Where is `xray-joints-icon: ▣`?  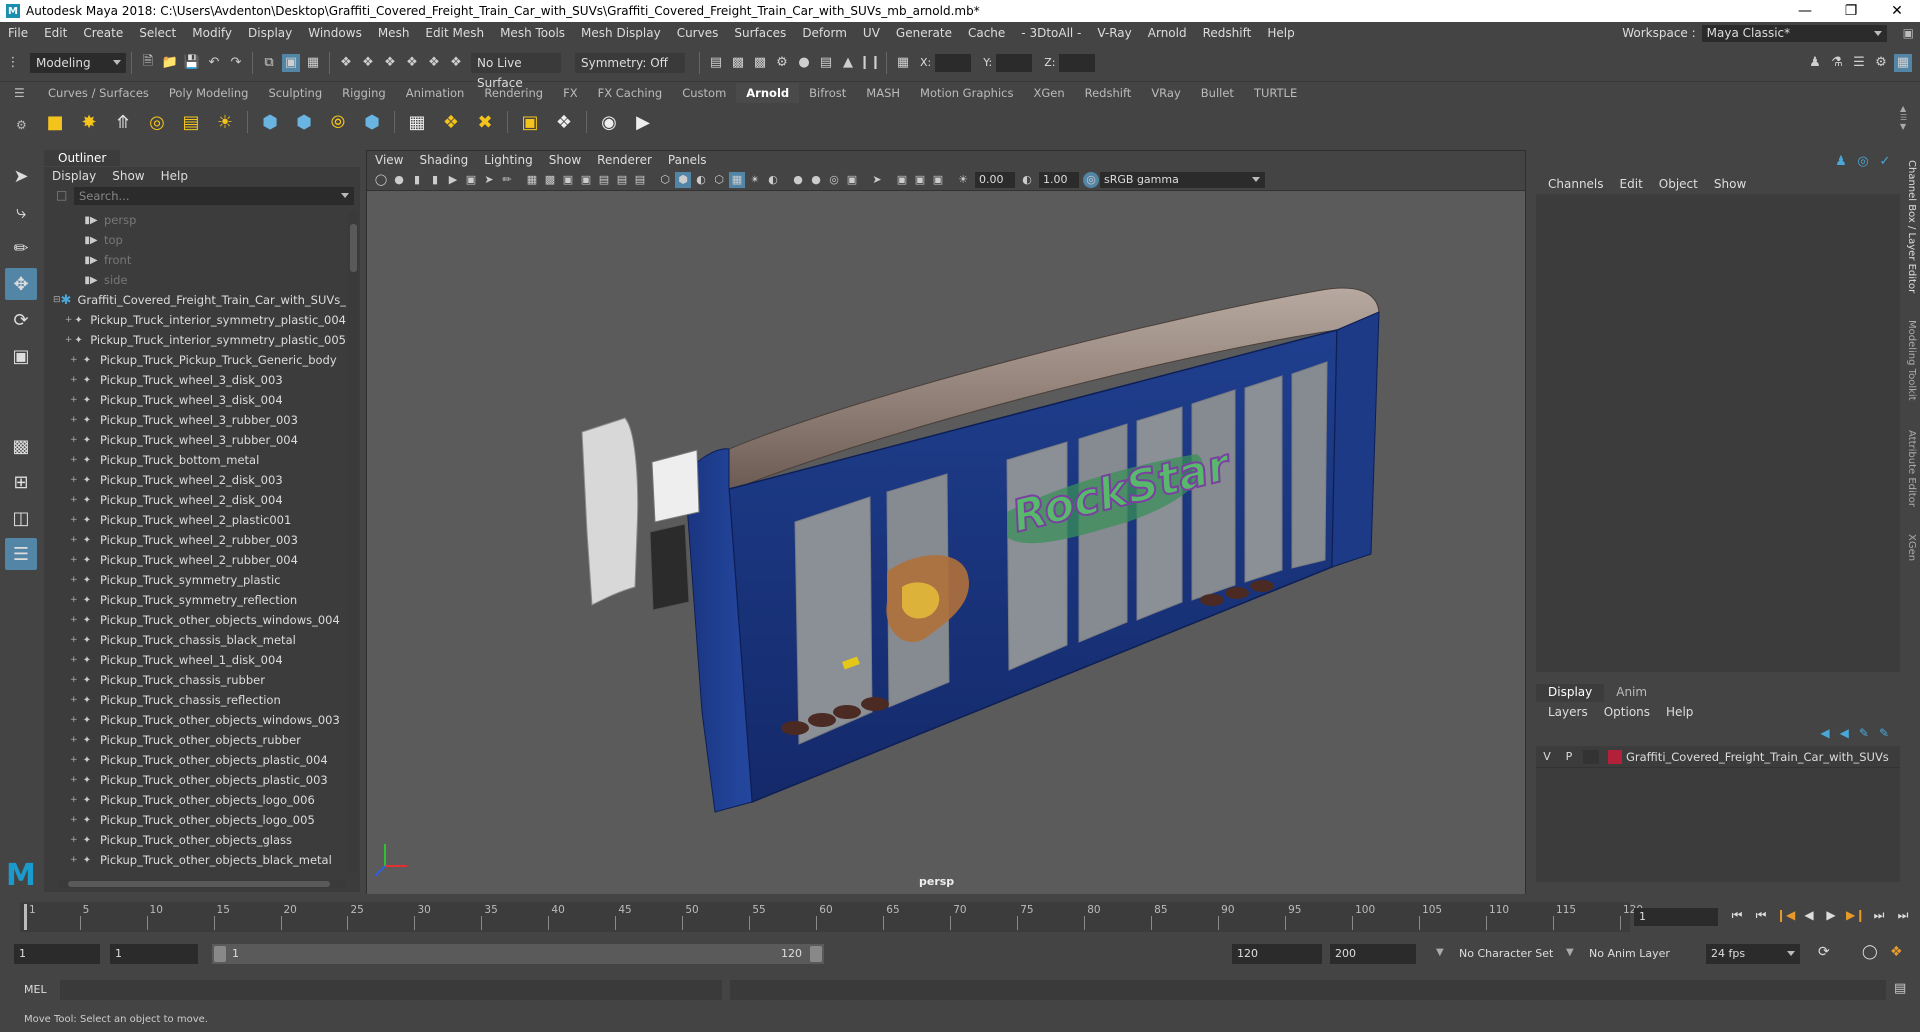 xray-joints-icon: ▣ is located at coordinates (938, 180).